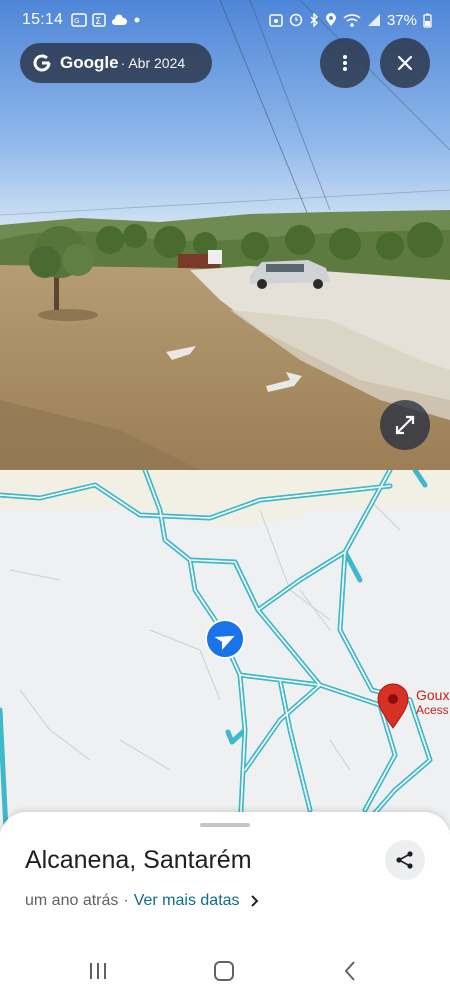 The height and width of the screenshot is (1000, 450). What do you see at coordinates (433, 695) in the screenshot?
I see `place-name: Goux` at bounding box center [433, 695].